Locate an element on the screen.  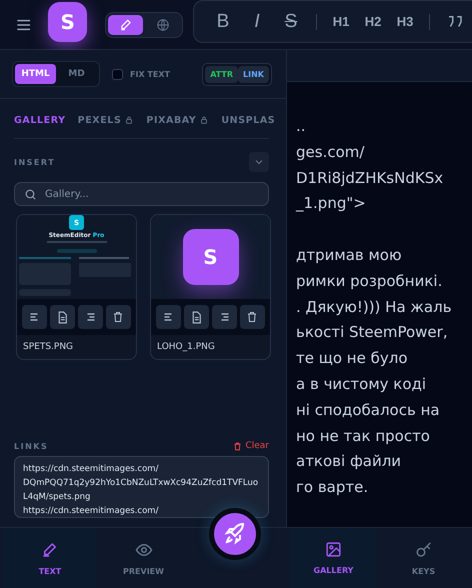
link-mode-option: ATTR is located at coordinates (221, 74).